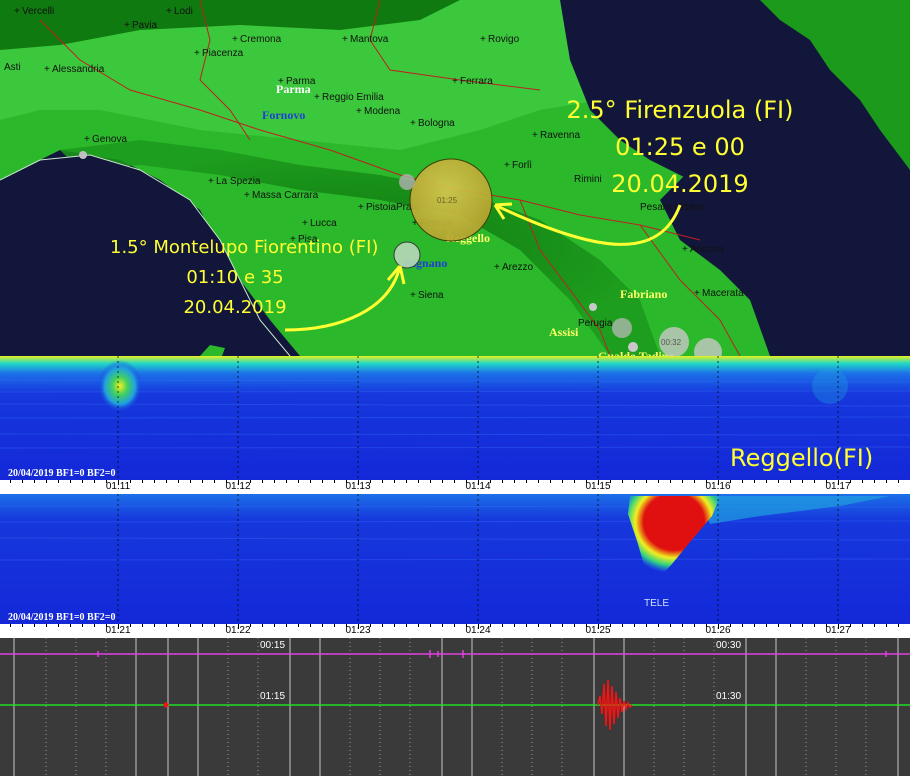  What do you see at coordinates (120, 386) in the screenshot?
I see `spectrogram-top-event-blob` at bounding box center [120, 386].